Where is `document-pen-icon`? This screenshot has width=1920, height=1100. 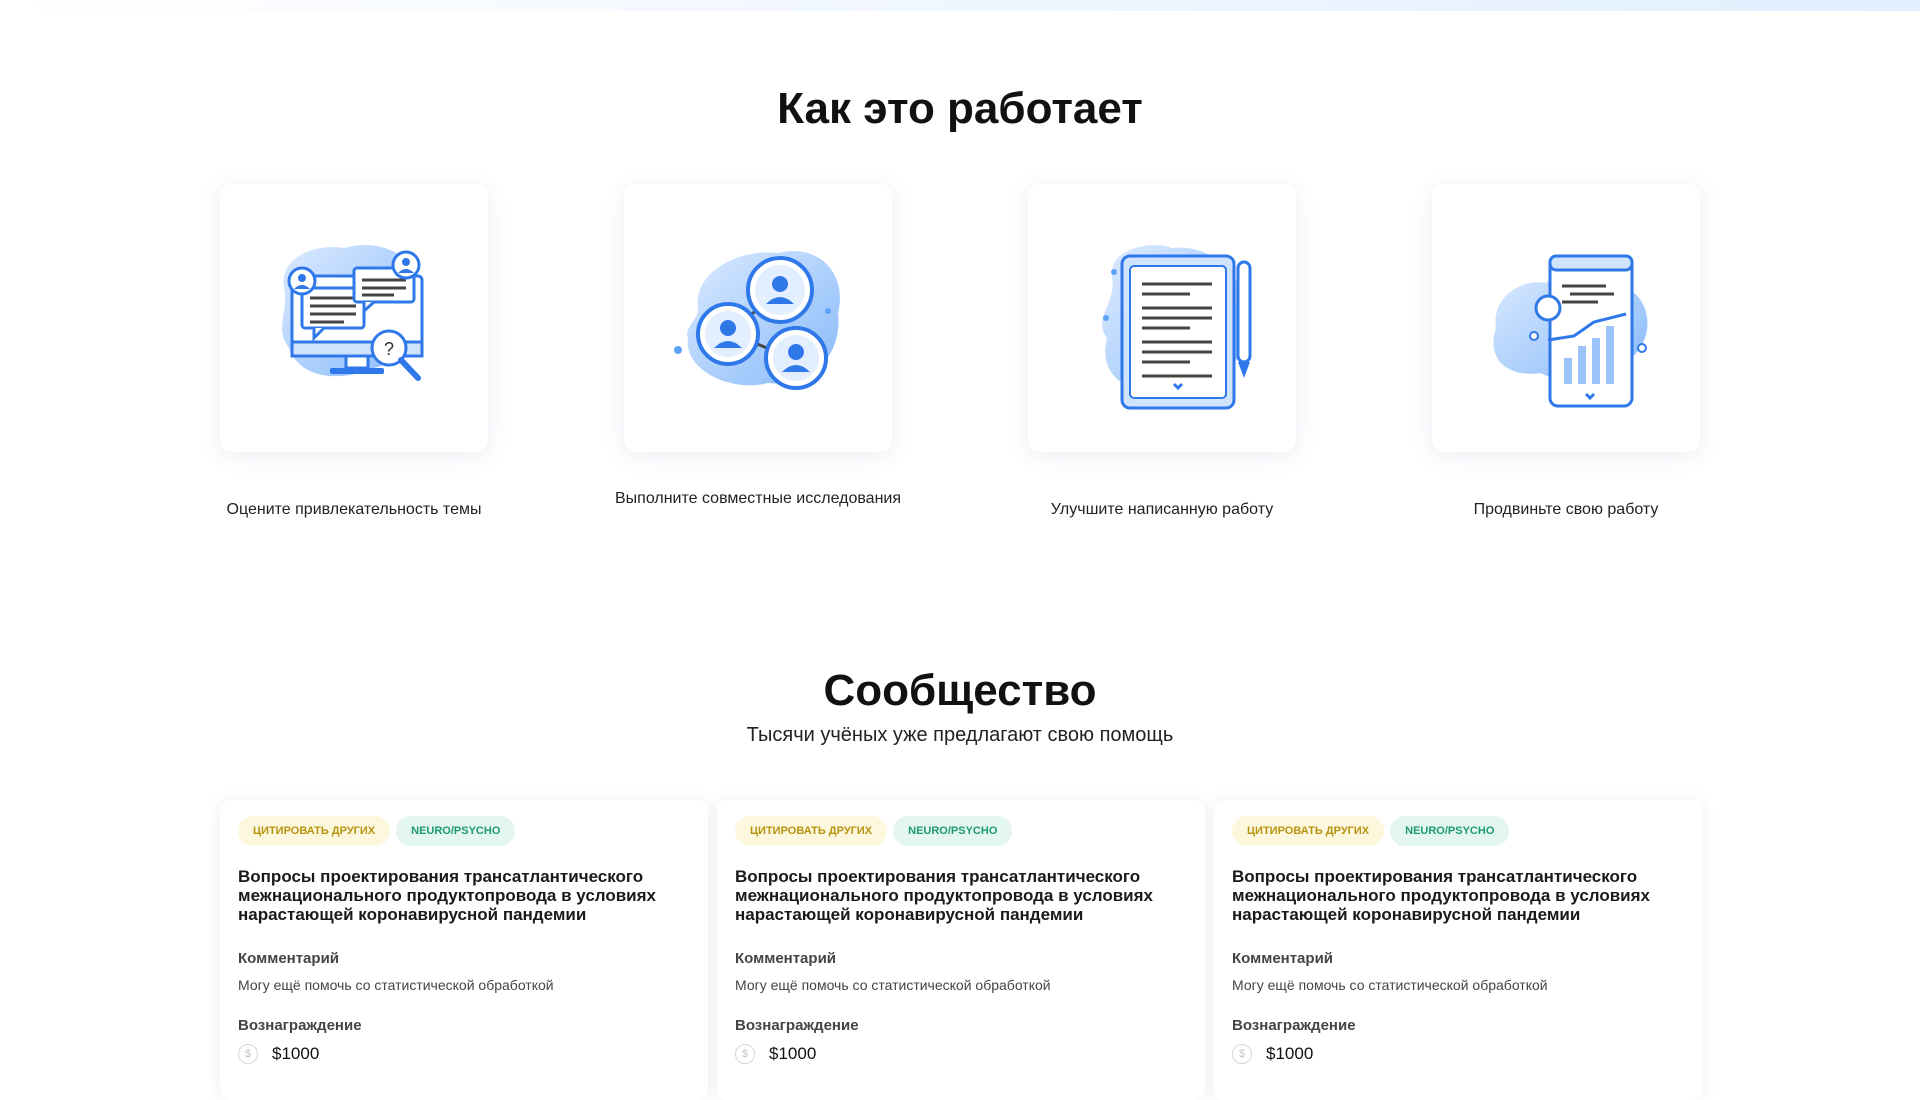 document-pen-icon is located at coordinates (1177, 327).